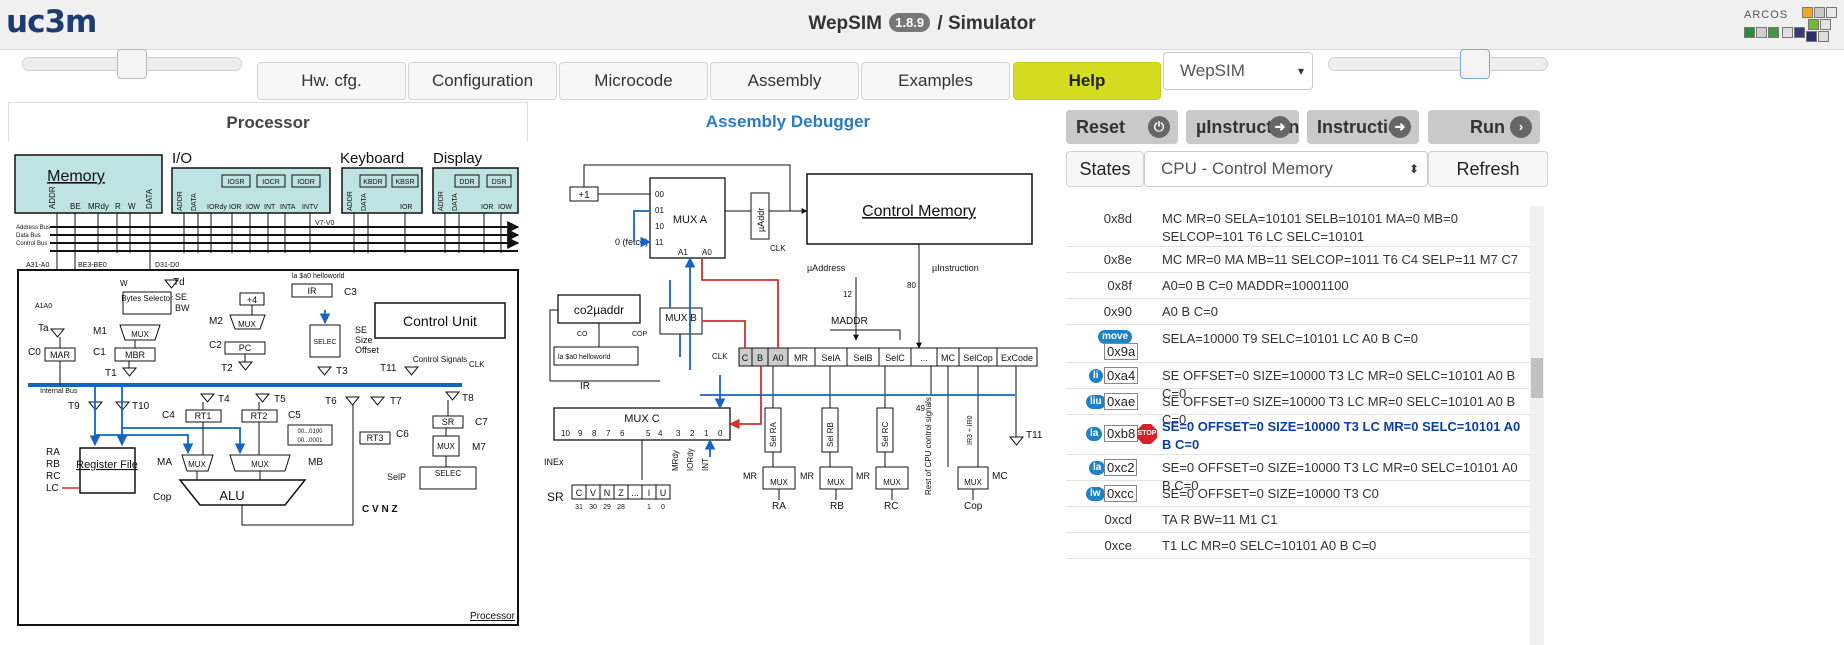 This screenshot has height=645, width=1844. I want to click on state-select: CPU - Control Memory ⬍, so click(1286, 169).